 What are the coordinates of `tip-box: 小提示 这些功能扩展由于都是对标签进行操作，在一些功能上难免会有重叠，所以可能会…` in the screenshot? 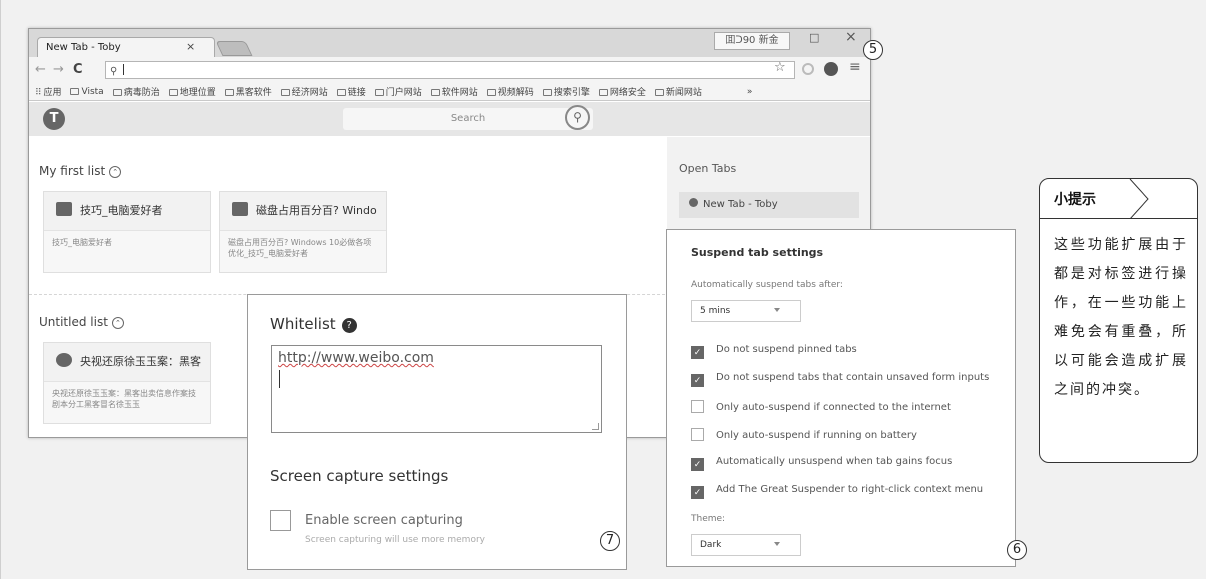 It's located at (1118, 320).